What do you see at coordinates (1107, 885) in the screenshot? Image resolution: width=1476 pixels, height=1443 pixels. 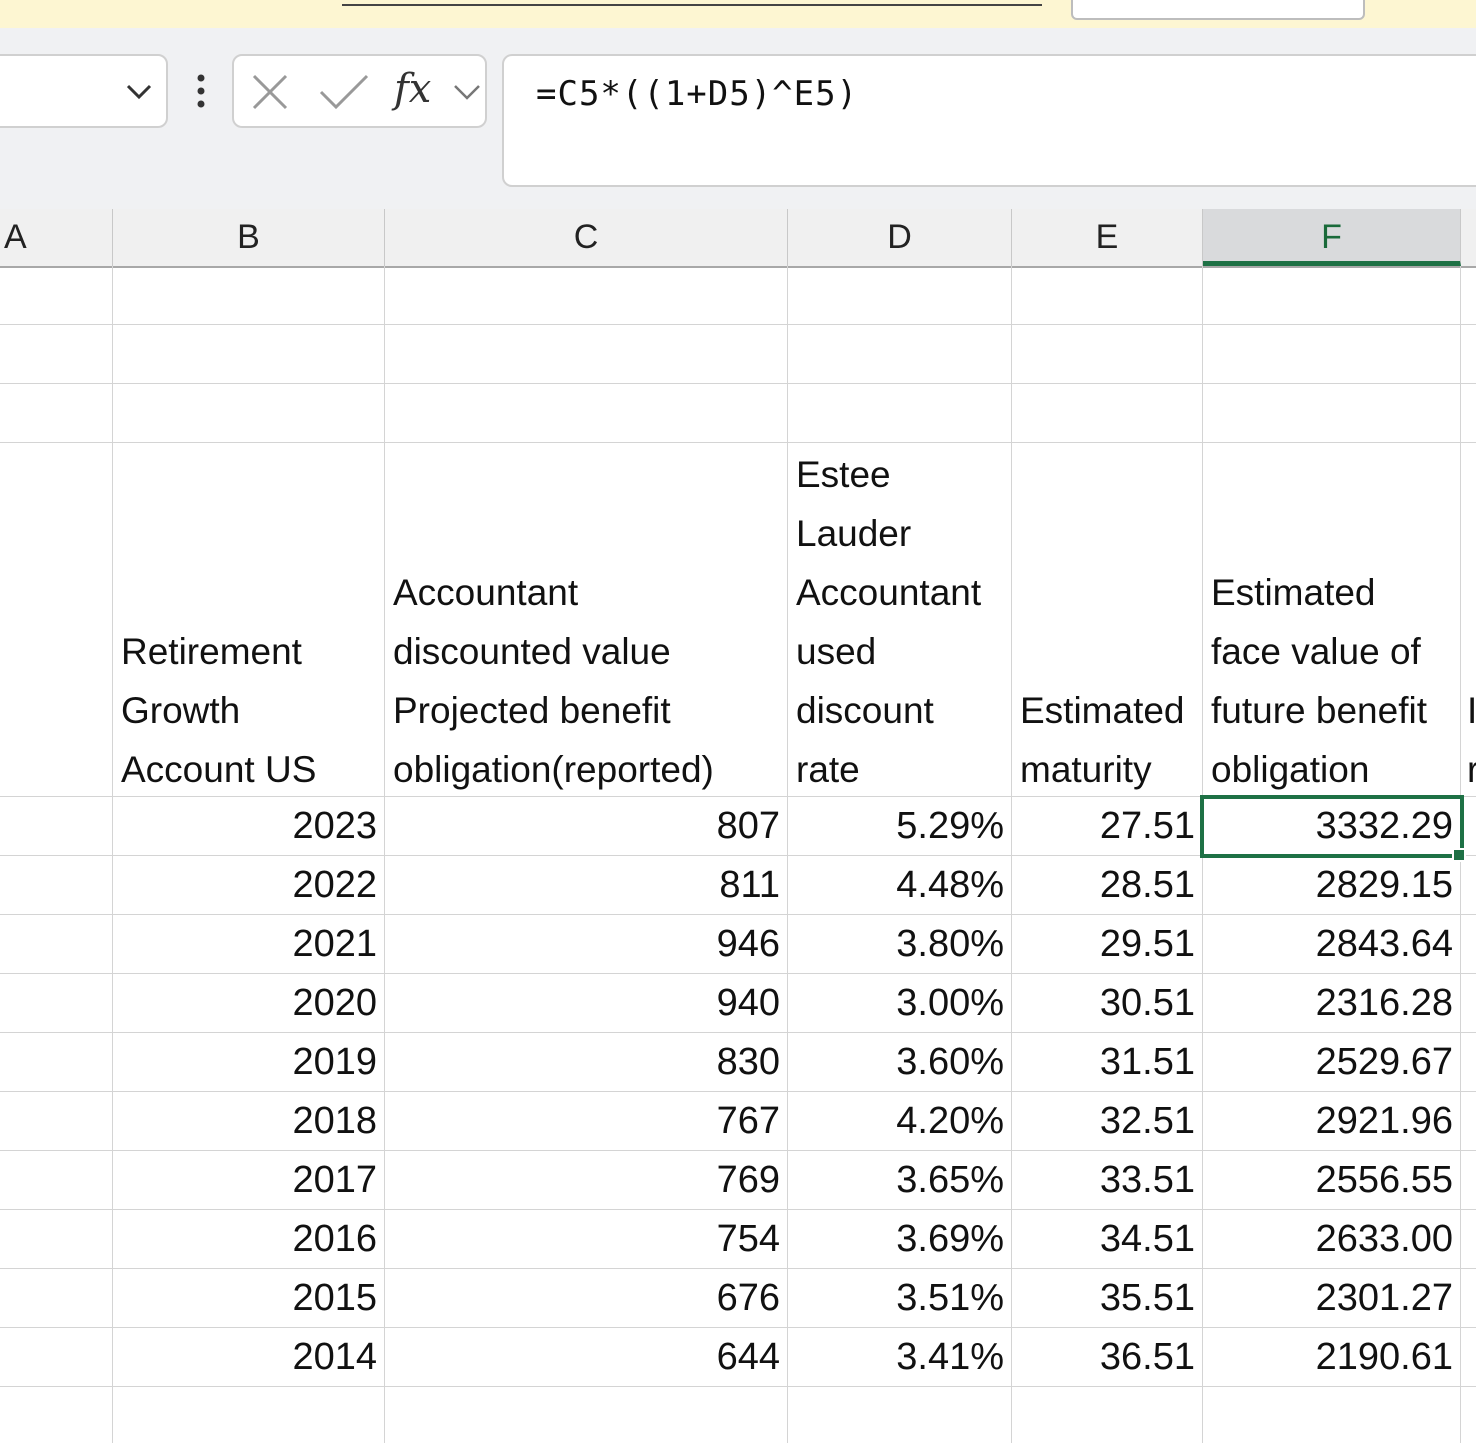 I see `maturity-cell: 28.51` at bounding box center [1107, 885].